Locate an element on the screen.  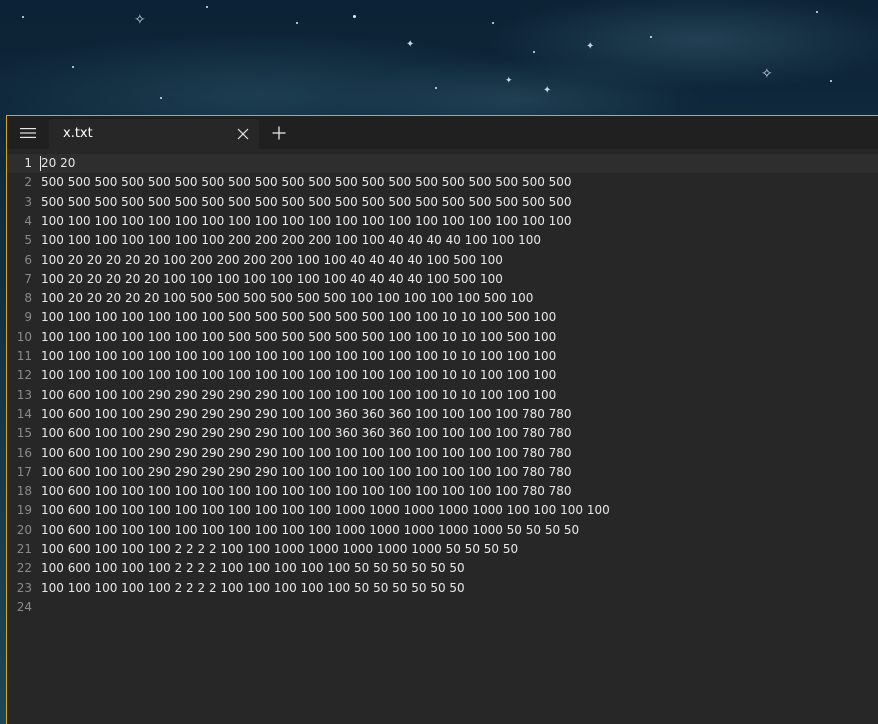
text-cursor is located at coordinates (40, 163).